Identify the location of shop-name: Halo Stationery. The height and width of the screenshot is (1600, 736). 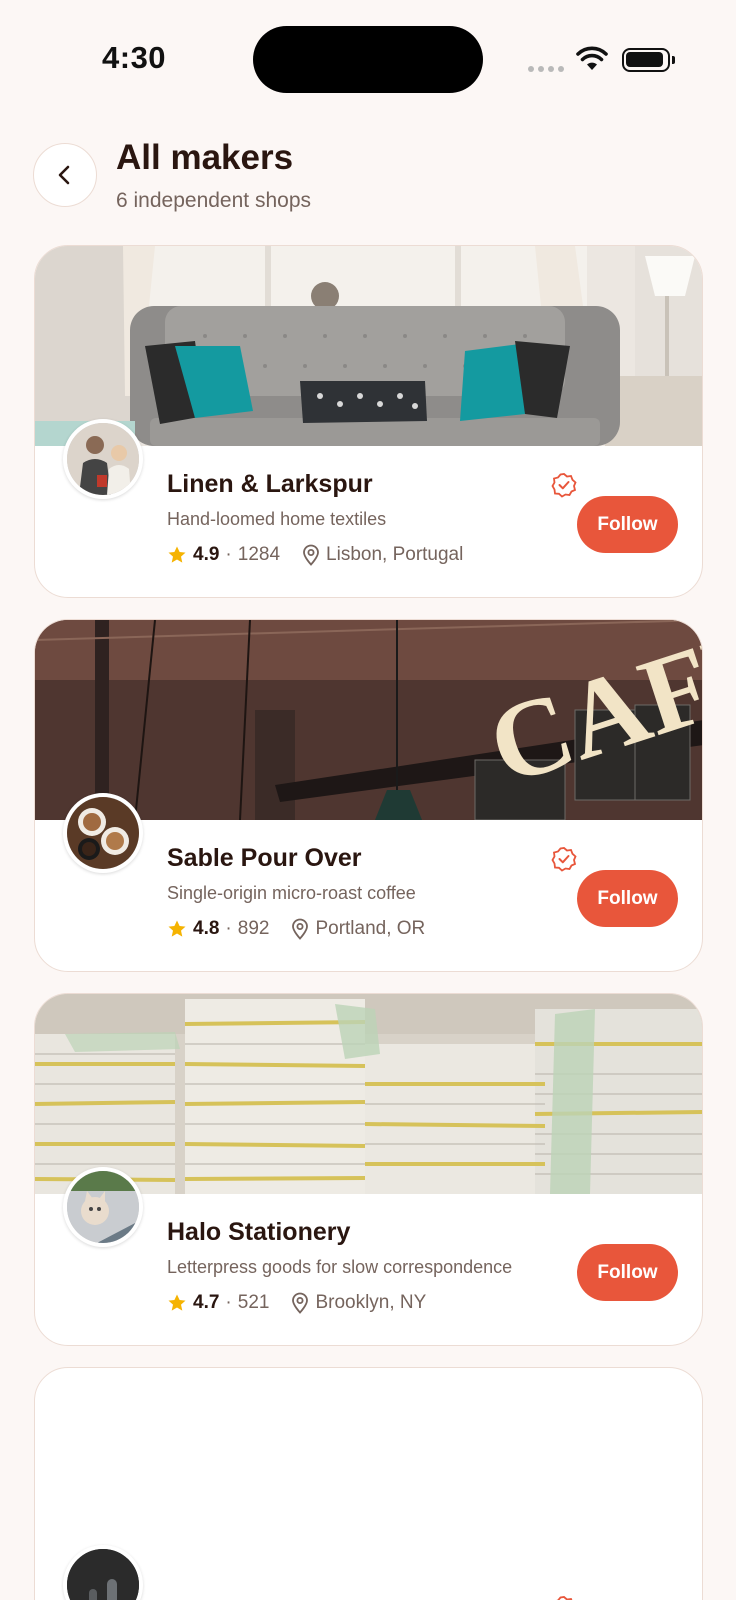
(258, 1232).